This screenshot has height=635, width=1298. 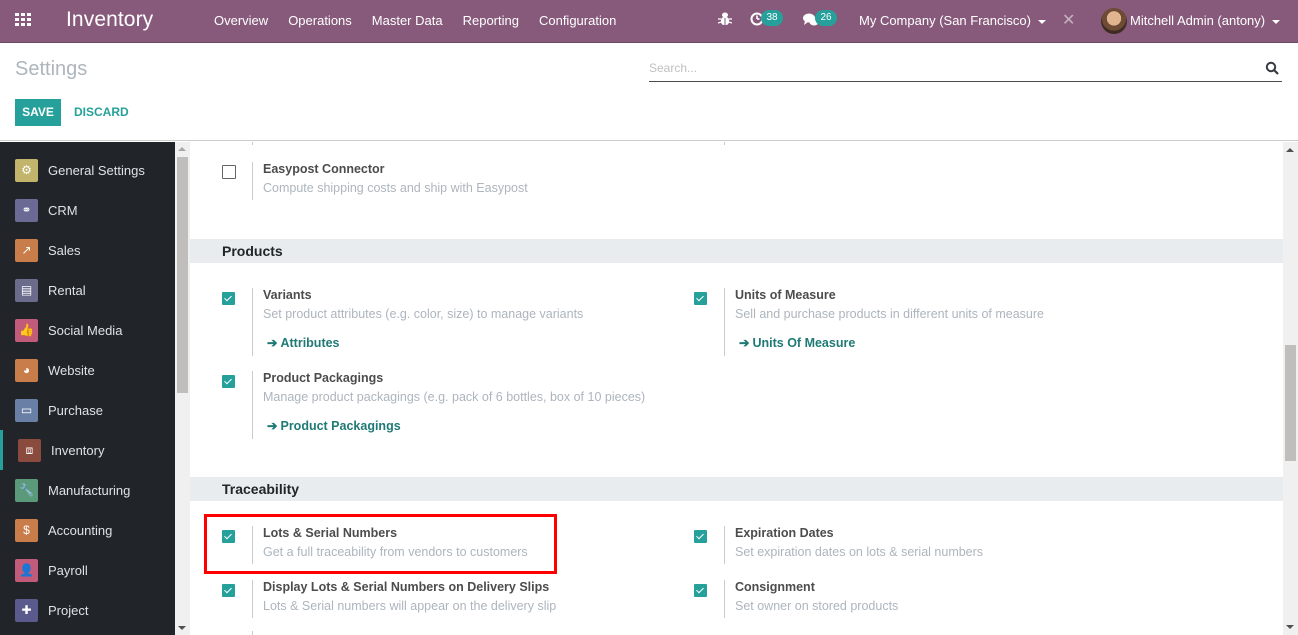 What do you see at coordinates (68, 610) in the screenshot?
I see `sidebar-item-label: Project` at bounding box center [68, 610].